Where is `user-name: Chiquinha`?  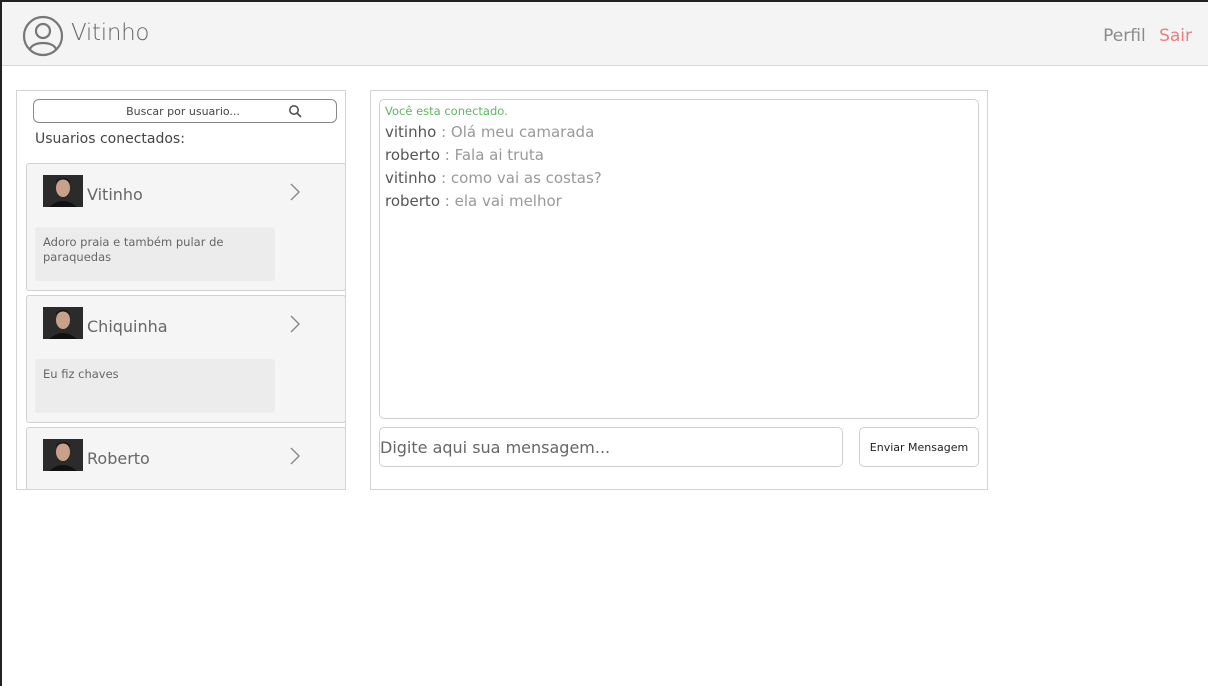
user-name: Chiquinha is located at coordinates (127, 326).